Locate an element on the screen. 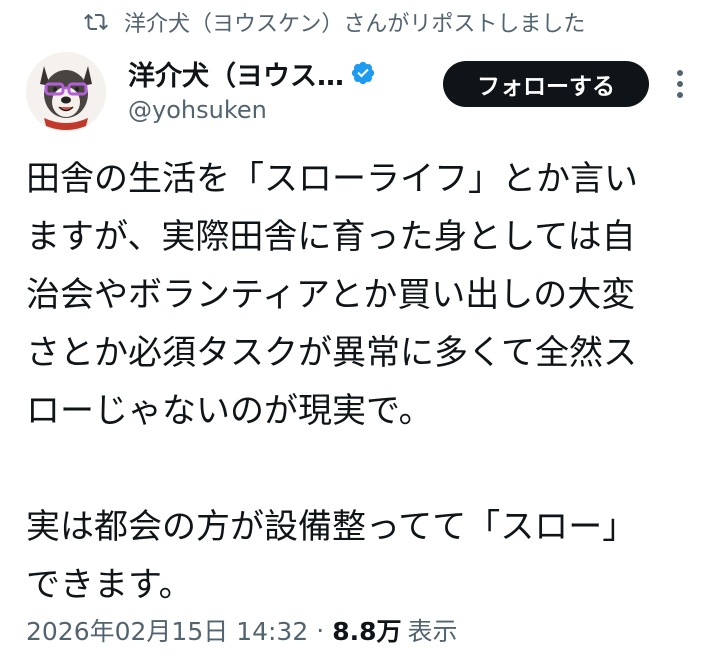  tweet-line: できます。 is located at coordinates (109, 585).